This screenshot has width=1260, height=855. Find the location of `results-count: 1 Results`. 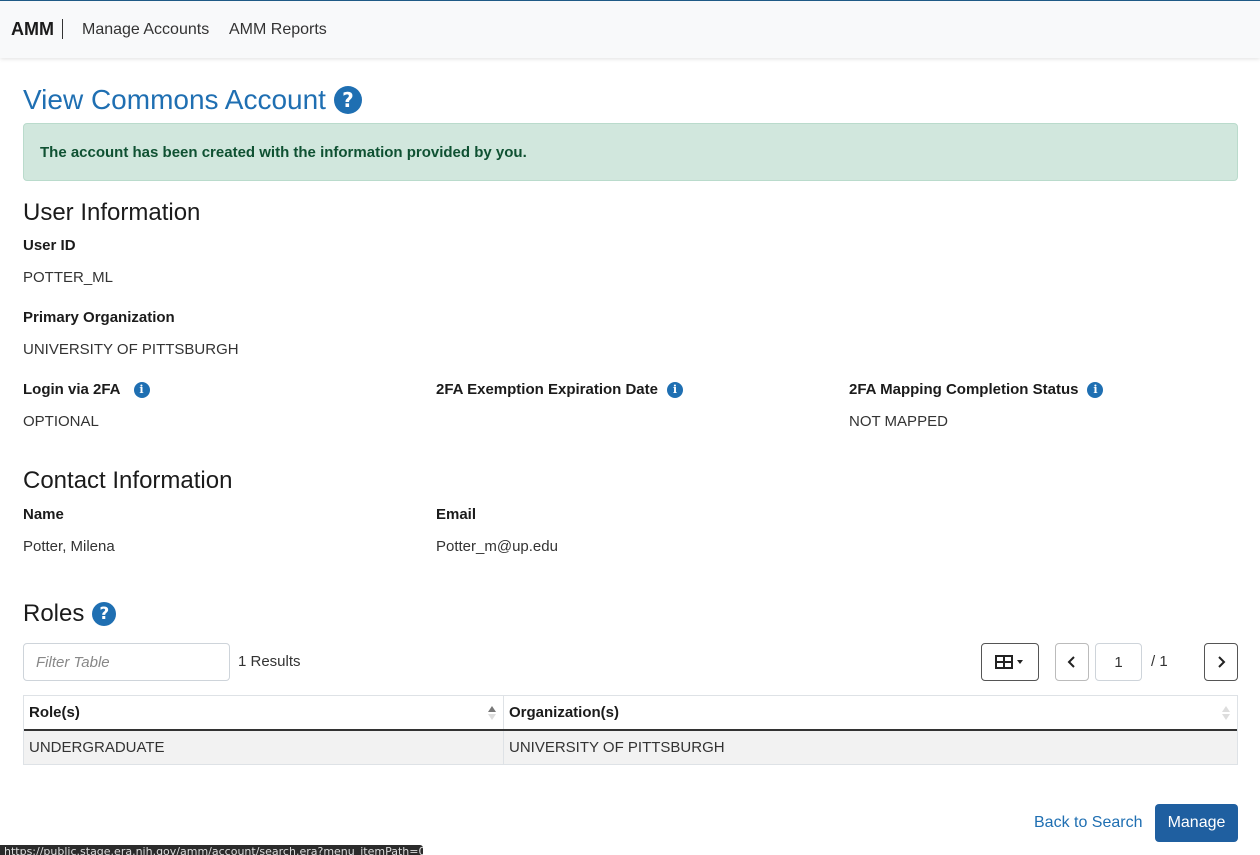

results-count: 1 Results is located at coordinates (269, 661).